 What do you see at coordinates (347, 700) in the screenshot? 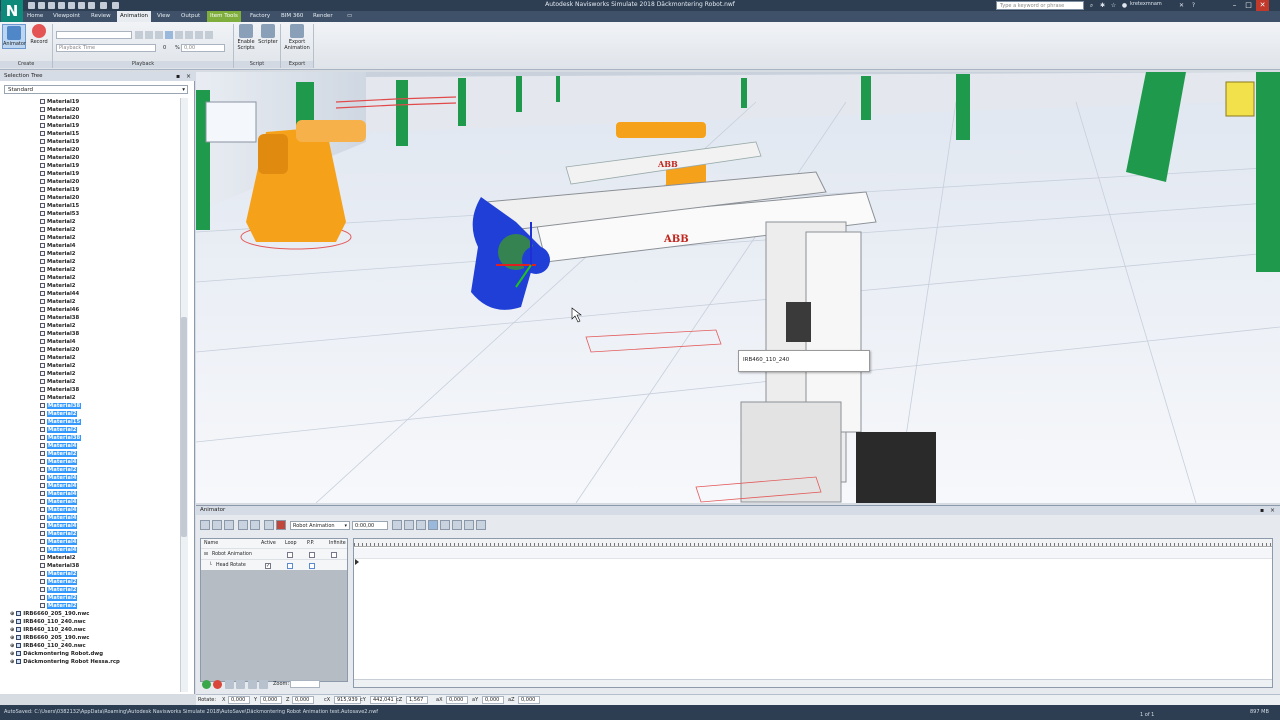
I see `cx-field: 915,939` at bounding box center [347, 700].